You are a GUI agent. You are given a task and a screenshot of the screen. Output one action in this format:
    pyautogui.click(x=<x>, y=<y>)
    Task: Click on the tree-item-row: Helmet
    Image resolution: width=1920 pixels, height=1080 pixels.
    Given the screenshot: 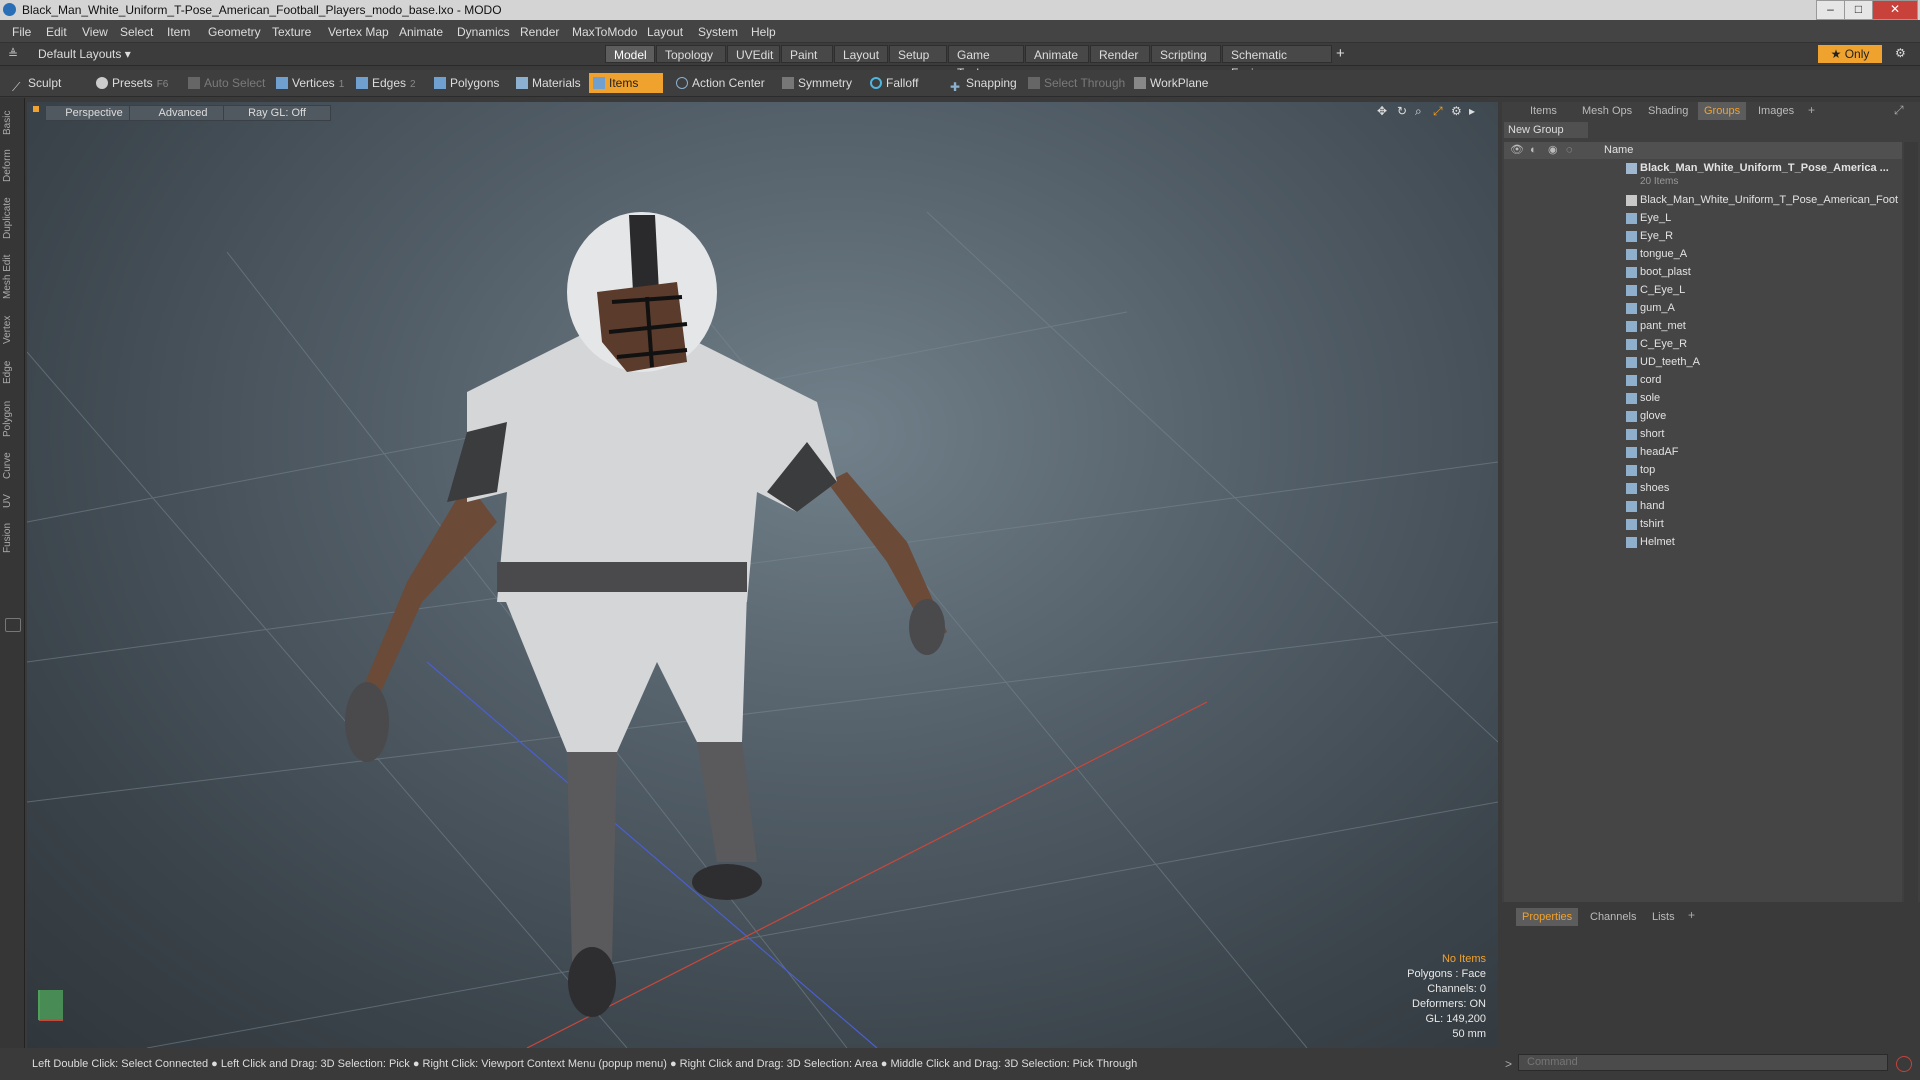 What is the action you would take?
    pyautogui.click(x=1703, y=542)
    